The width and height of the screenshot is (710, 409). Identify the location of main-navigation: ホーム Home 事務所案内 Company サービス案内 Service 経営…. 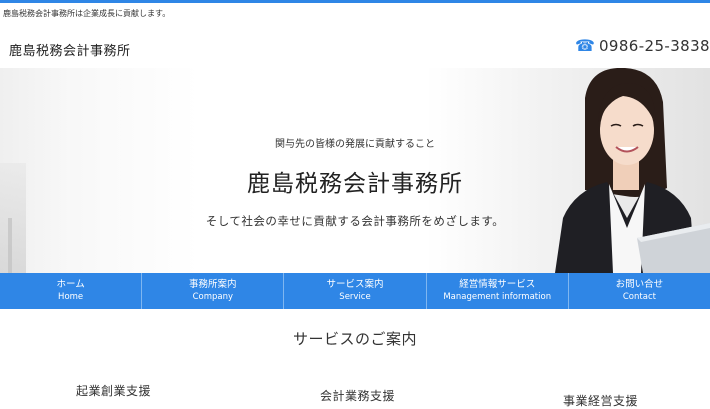
(355, 291).